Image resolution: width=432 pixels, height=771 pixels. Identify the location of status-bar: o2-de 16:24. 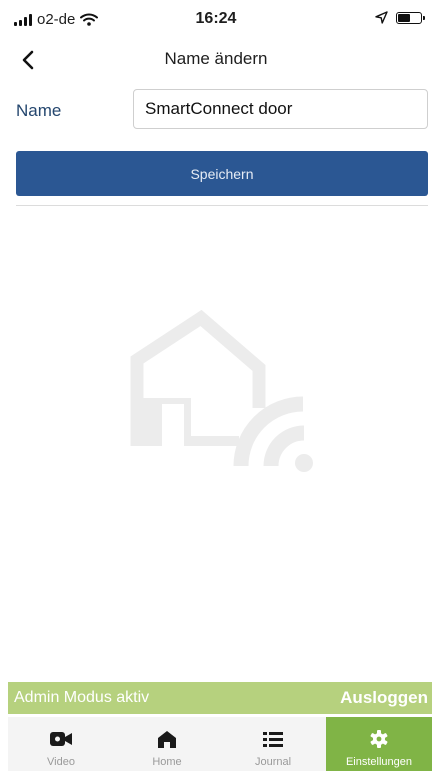
(216, 20).